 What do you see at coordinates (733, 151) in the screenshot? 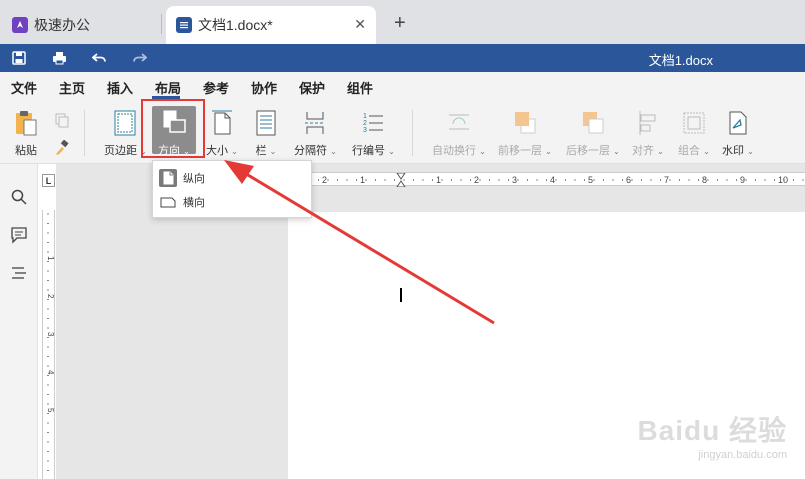
I see `watermark-label: 水印` at bounding box center [733, 151].